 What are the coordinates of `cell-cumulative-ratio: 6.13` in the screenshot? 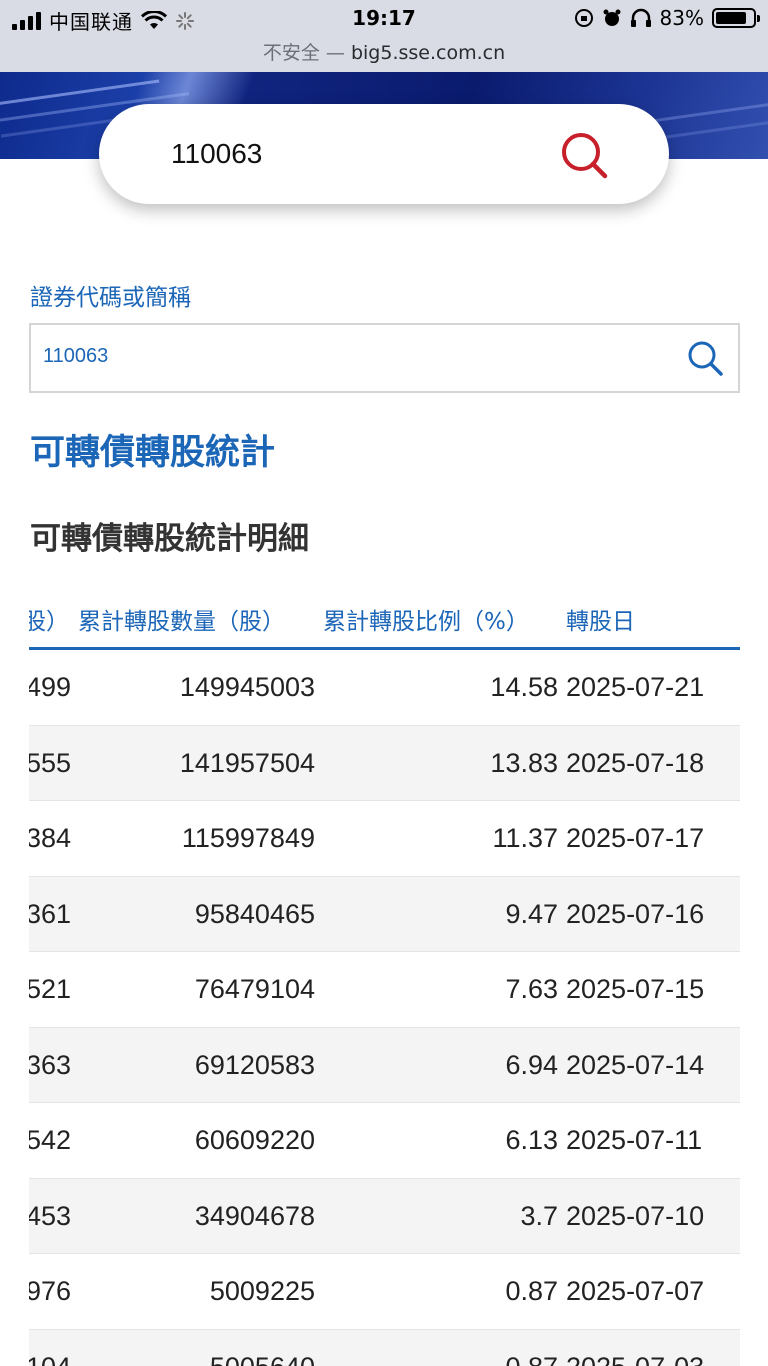 It's located at (531, 1140).